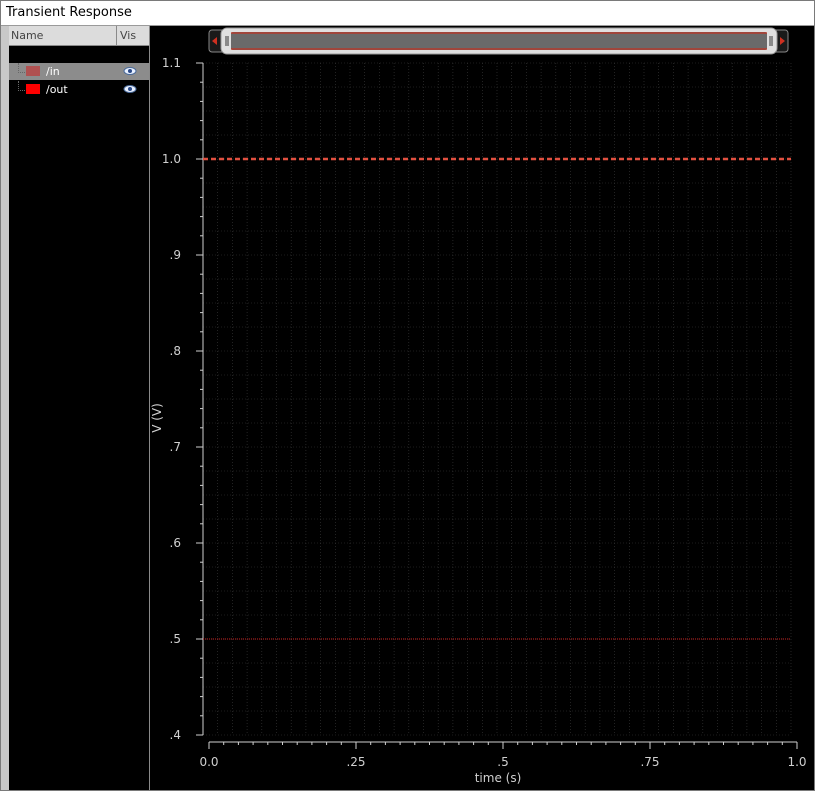  I want to click on y-tick-label: 1.0, so click(171, 159).